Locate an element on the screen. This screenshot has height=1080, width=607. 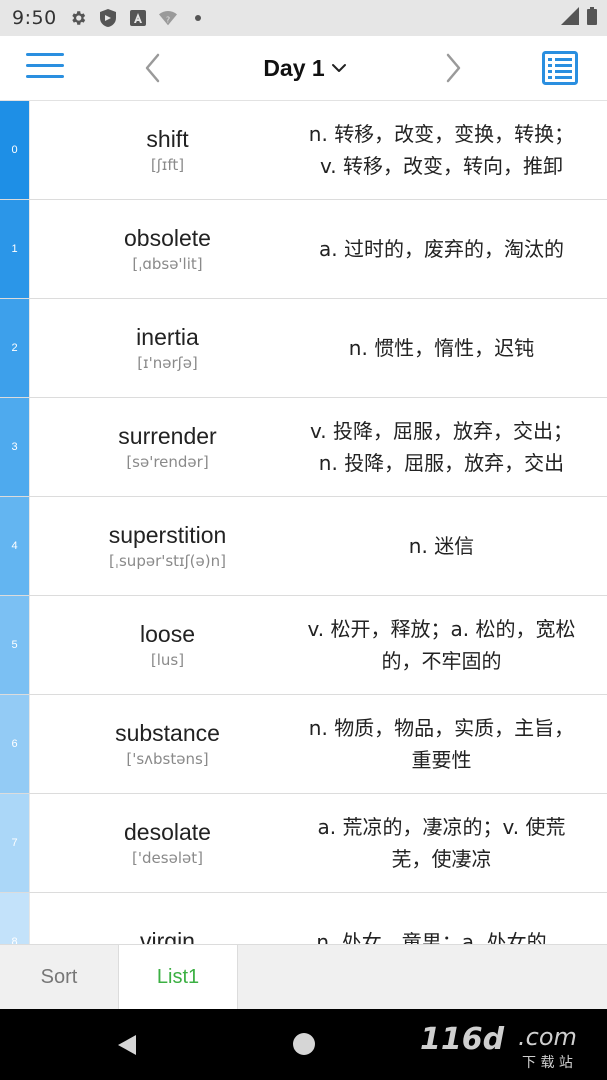
word-index: 7 is located at coordinates (15, 843).